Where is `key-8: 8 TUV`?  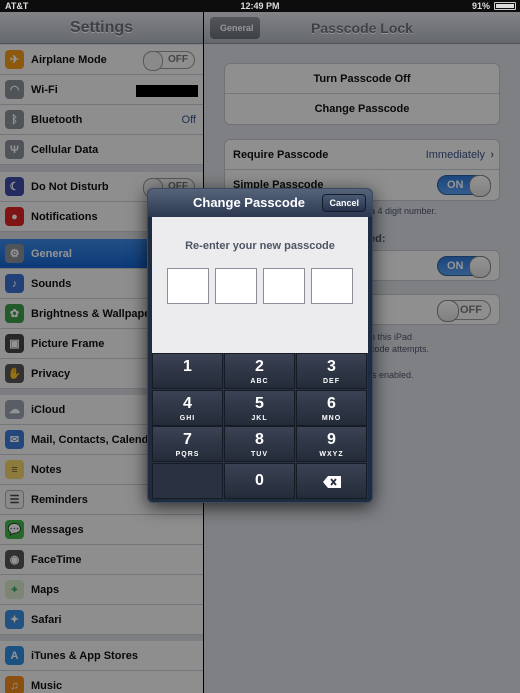
key-8: 8 TUV is located at coordinates (259, 444).